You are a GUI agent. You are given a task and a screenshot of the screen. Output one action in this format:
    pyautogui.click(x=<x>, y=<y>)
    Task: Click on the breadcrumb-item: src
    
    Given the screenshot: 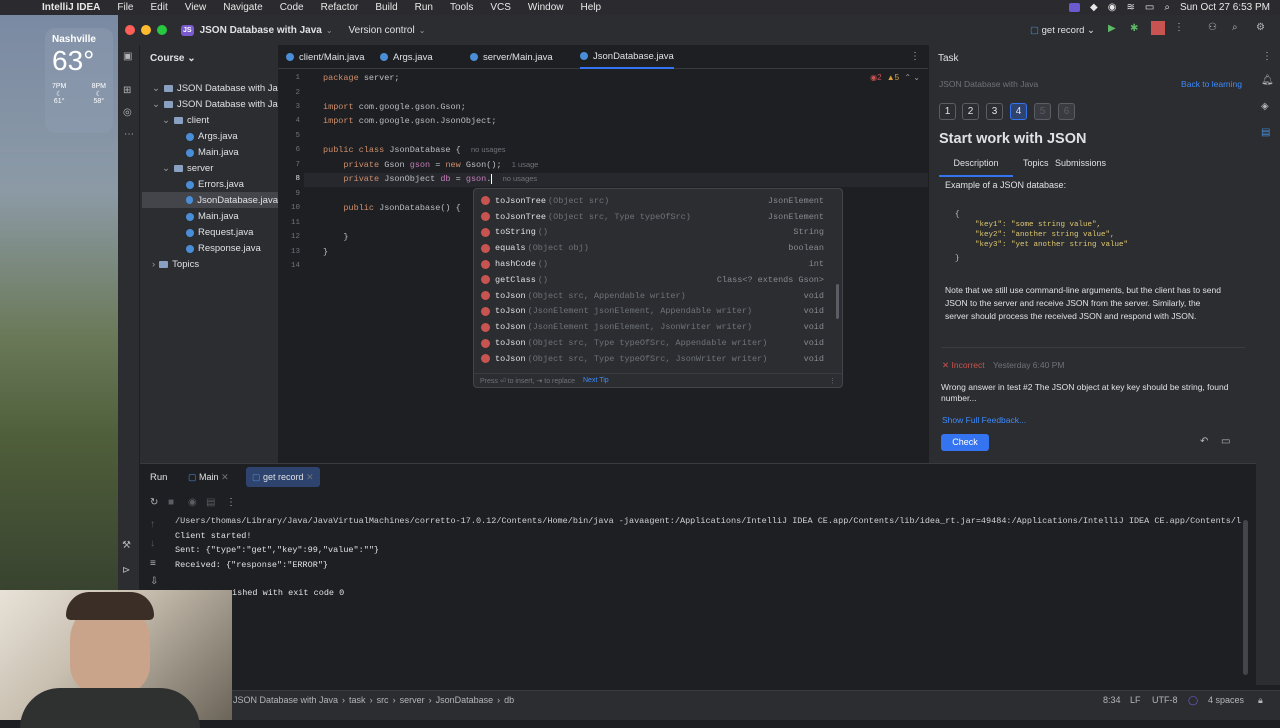 What is the action you would take?
    pyautogui.click(x=383, y=700)
    